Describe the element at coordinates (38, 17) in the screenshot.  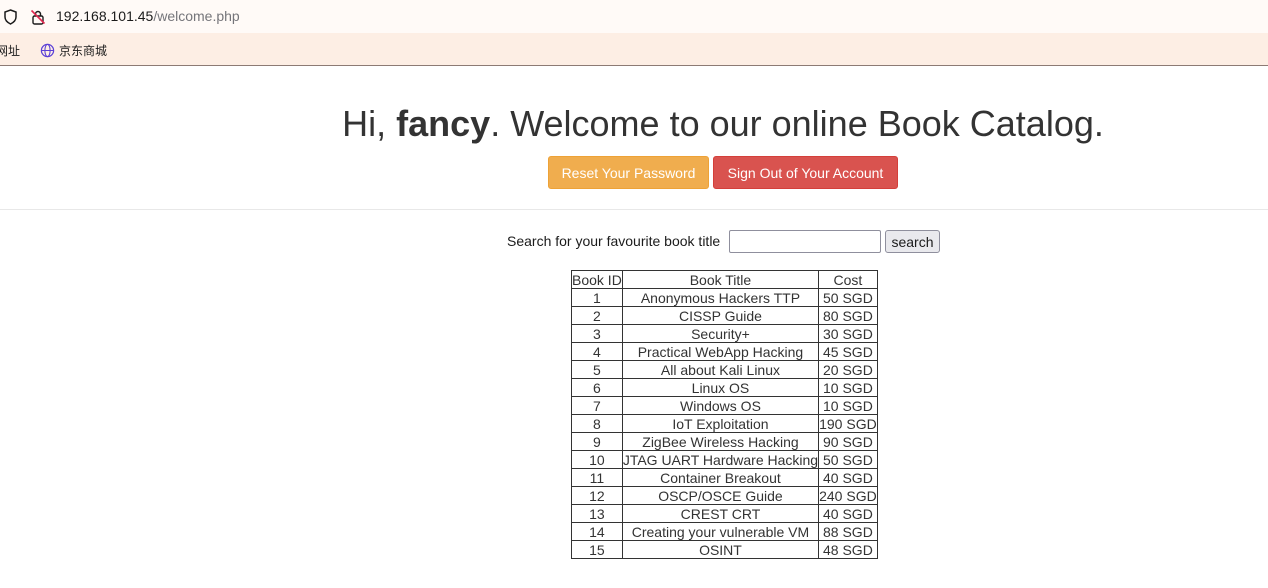
I see `insecure-lock-icon` at that location.